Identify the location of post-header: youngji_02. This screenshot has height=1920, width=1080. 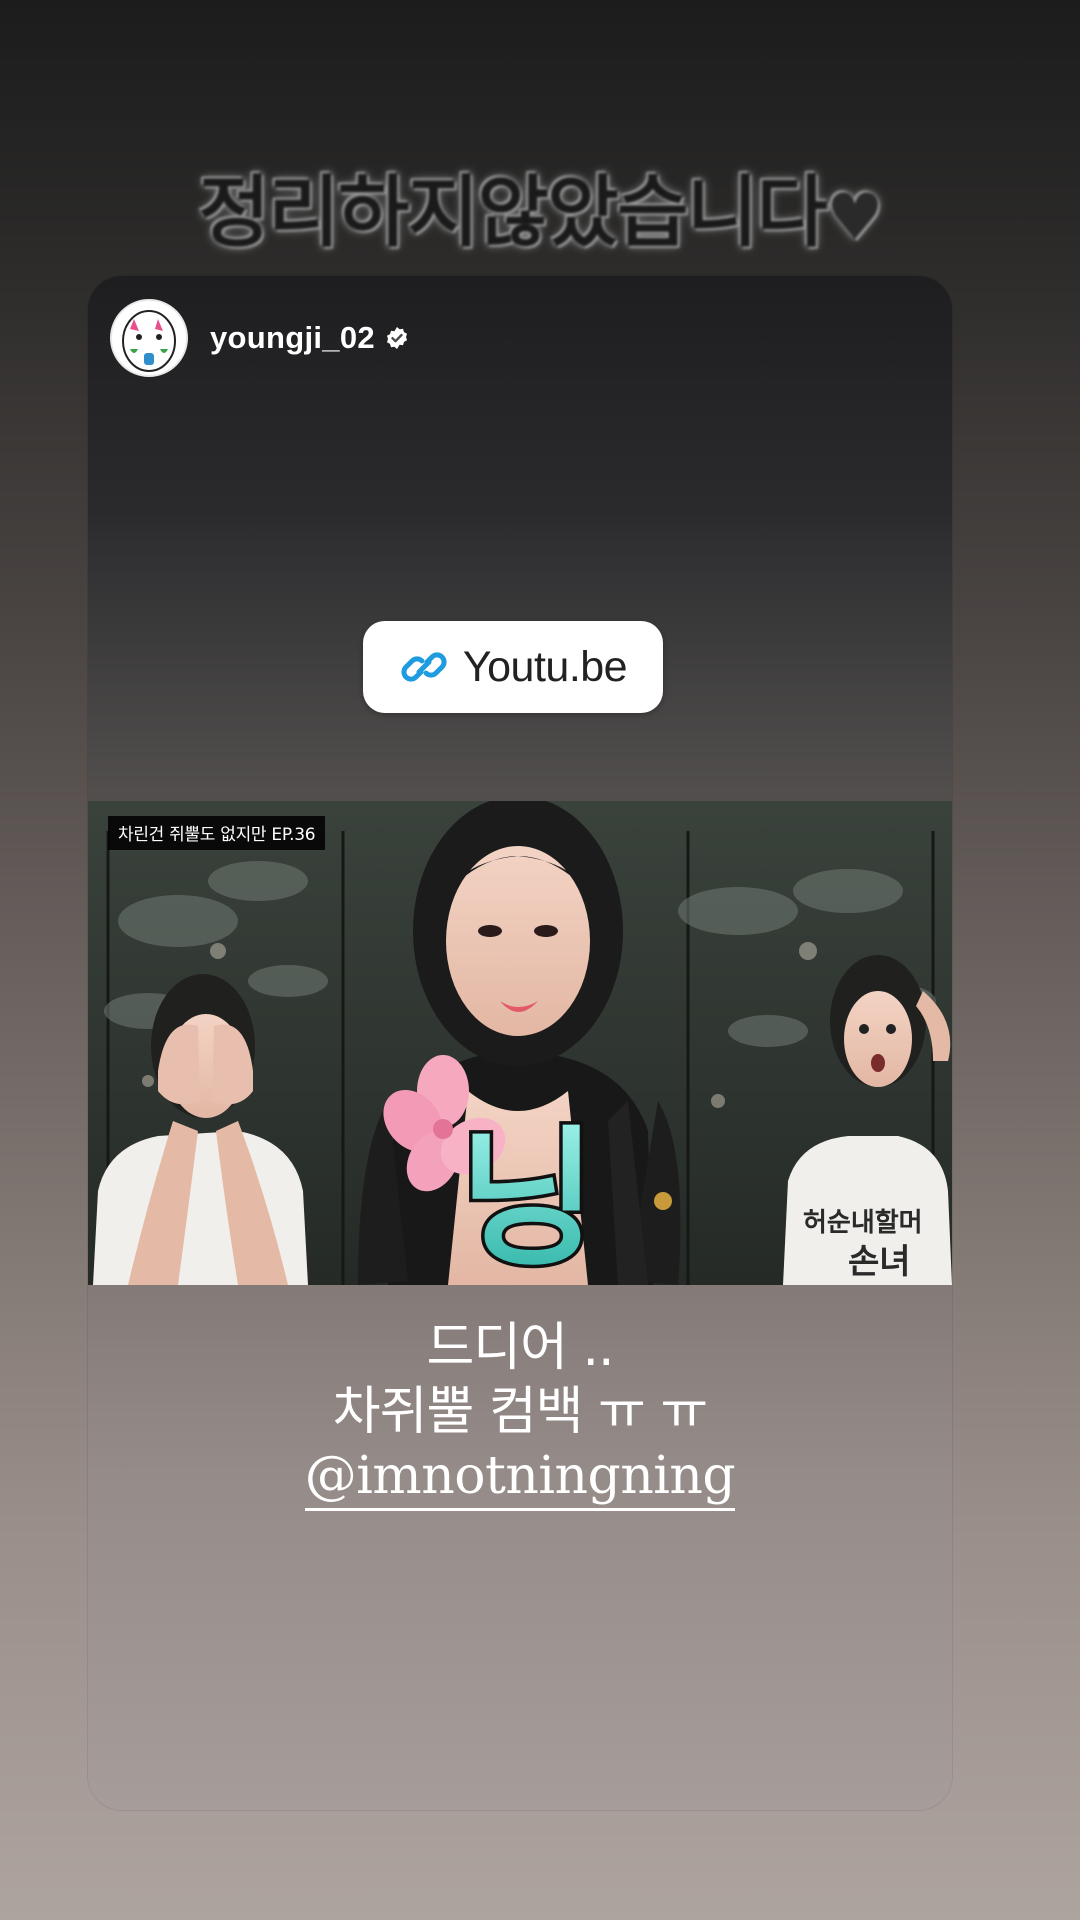
(259, 338).